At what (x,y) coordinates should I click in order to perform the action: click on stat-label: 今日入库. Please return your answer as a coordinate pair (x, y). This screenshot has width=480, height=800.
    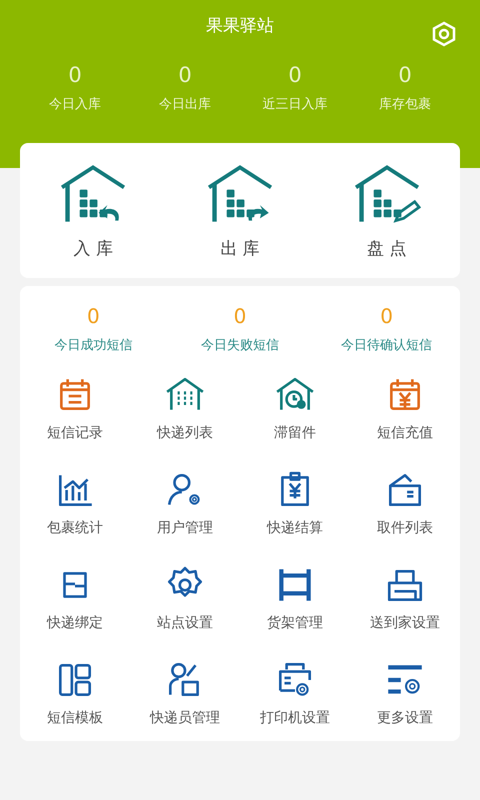
    Looking at the image, I should click on (75, 104).